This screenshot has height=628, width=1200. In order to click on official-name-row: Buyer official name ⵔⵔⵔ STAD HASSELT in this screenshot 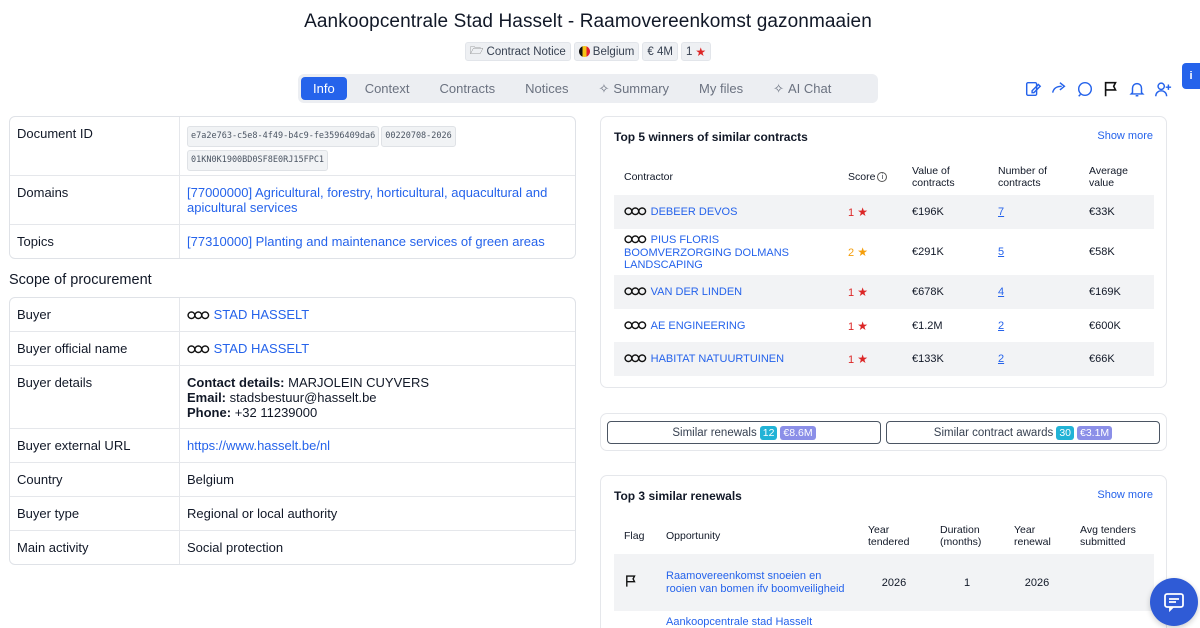, I will do `click(292, 349)`.